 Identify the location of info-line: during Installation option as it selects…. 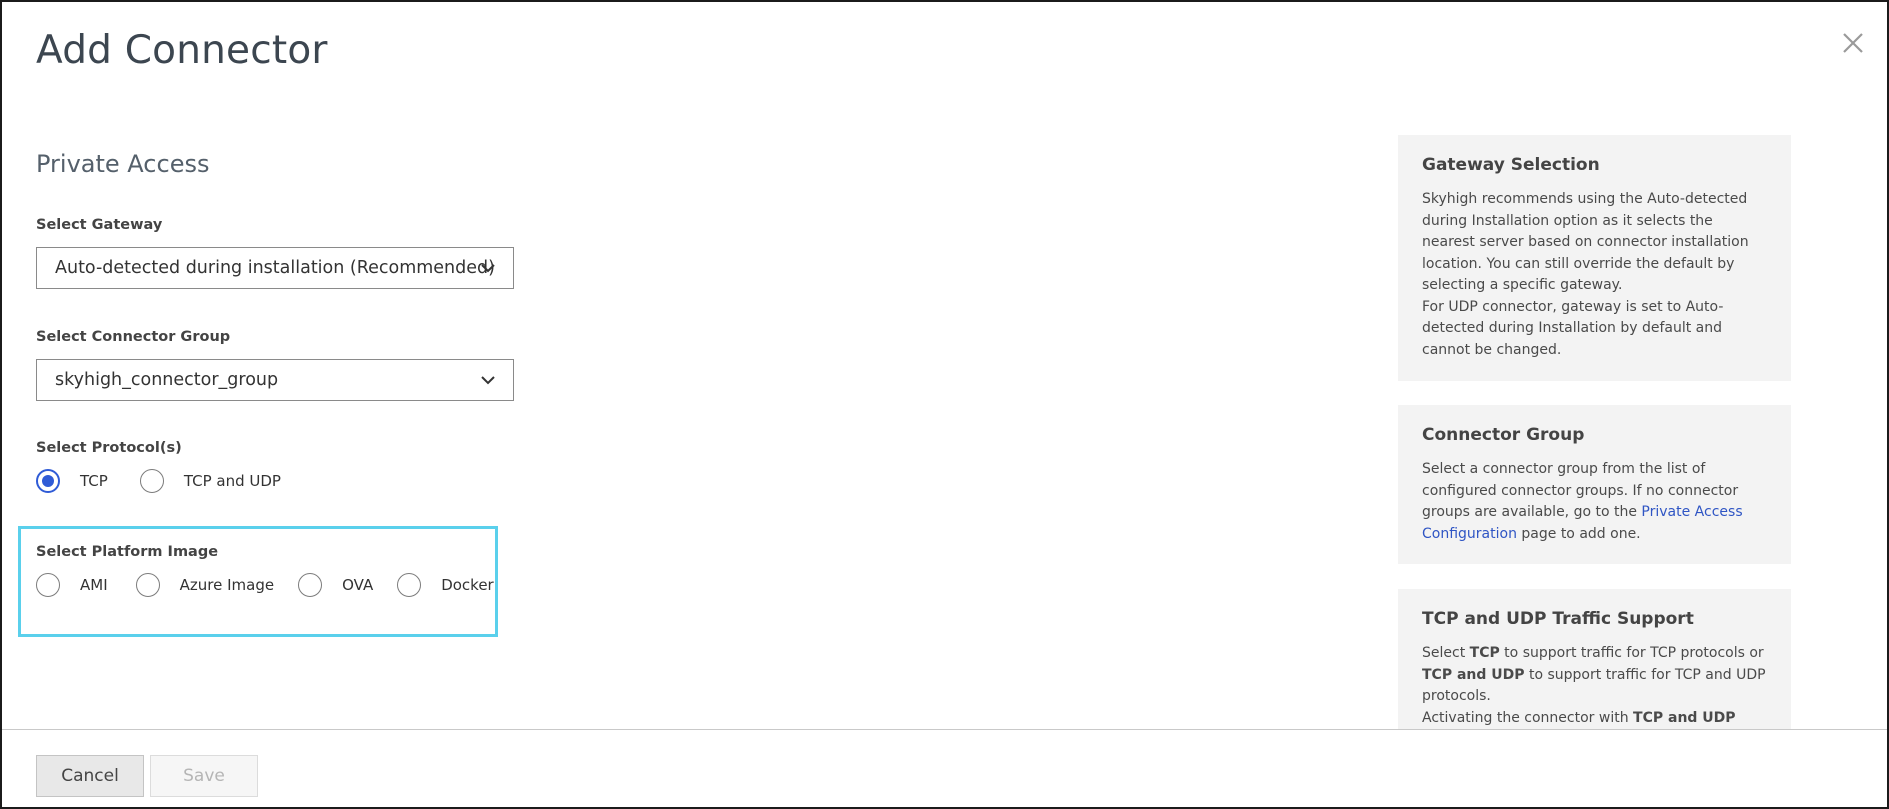
(1567, 220).